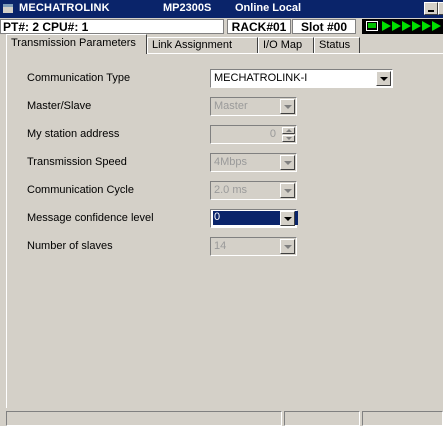 The width and height of the screenshot is (443, 426). Describe the element at coordinates (112, 26) in the screenshot. I see `pt-cpu-indicator: PT#: 2 CPU#: 1` at that location.